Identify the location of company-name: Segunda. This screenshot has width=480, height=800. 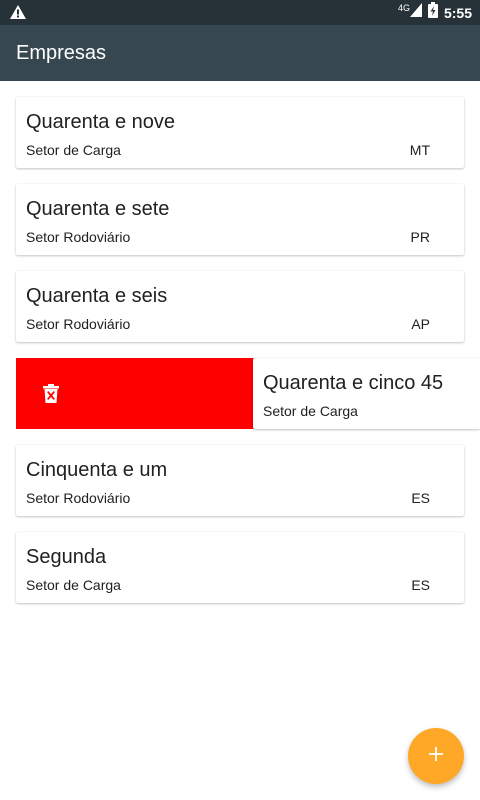
(66, 557).